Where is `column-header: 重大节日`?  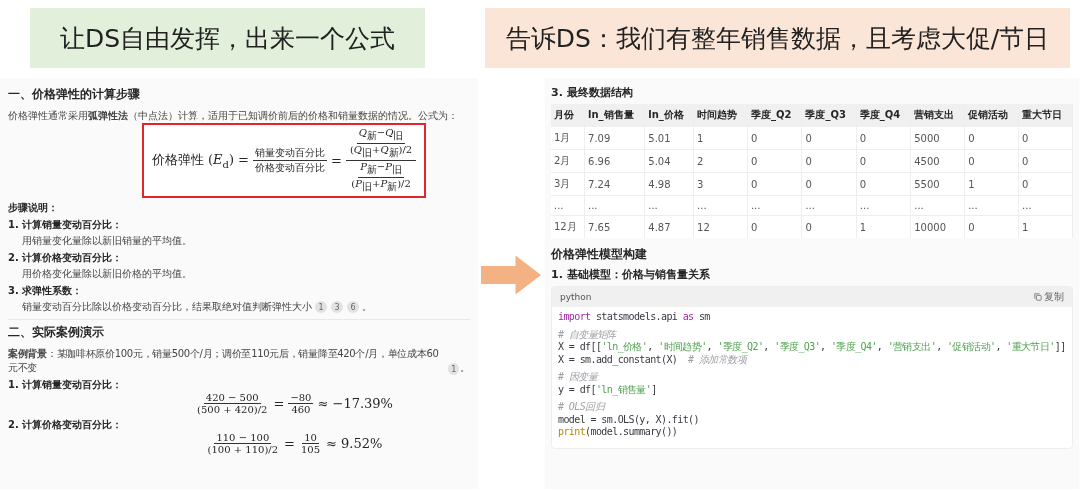 column-header: 重大节日 is located at coordinates (1045, 115).